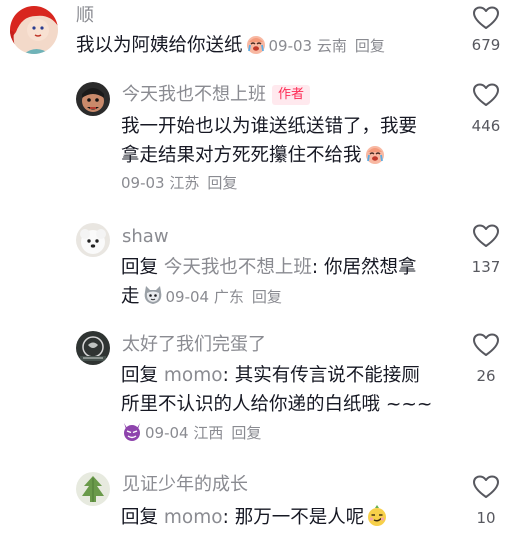 The width and height of the screenshot is (507, 537). I want to click on comment-line-text: : 那万一不是人呢, so click(293, 517).